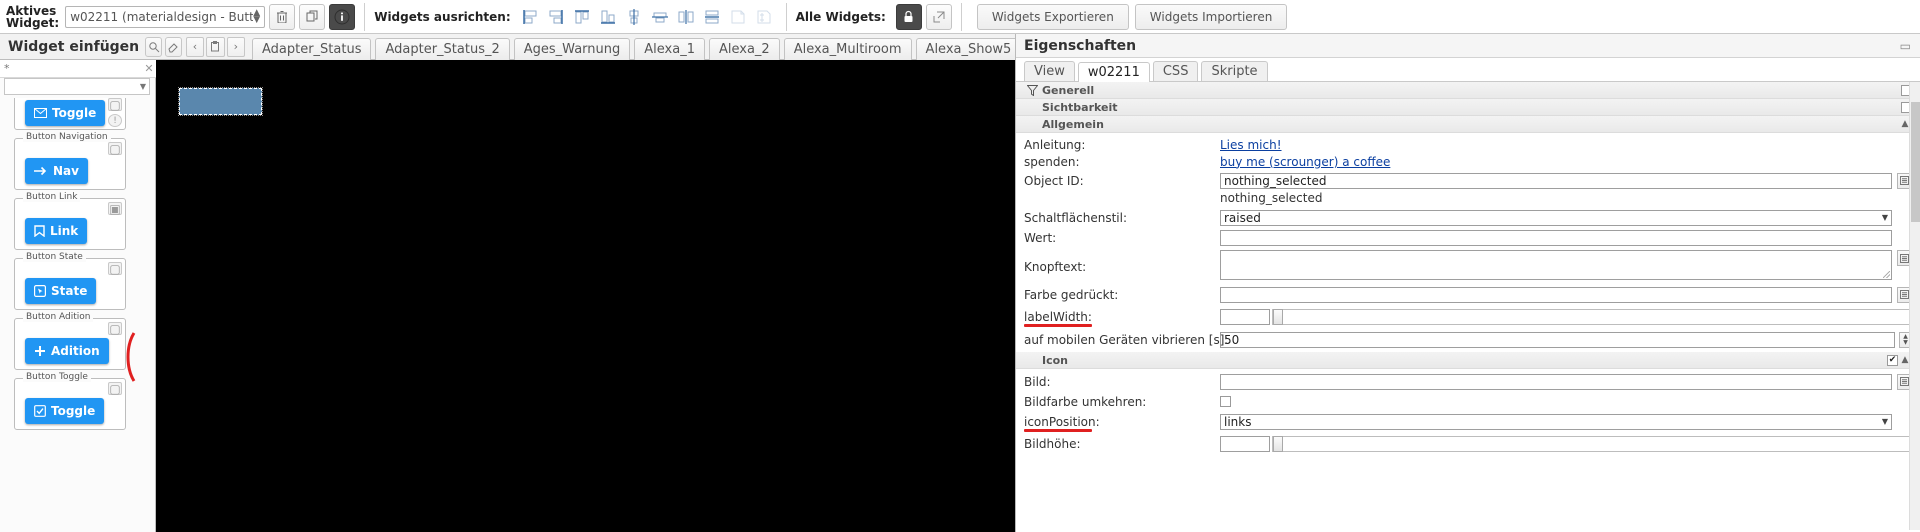 This screenshot has height=532, width=1920. I want to click on import-widgets-button: Widgets Importieren, so click(1211, 16).